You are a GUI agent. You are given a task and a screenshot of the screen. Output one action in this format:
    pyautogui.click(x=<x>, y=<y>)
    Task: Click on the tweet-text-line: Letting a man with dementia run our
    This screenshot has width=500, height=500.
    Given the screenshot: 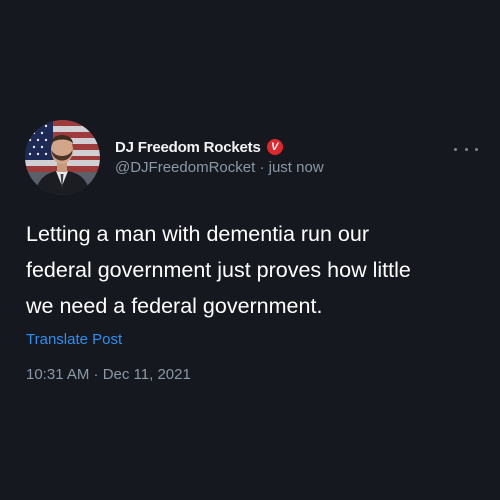 What is the action you would take?
    pyautogui.click(x=198, y=234)
    